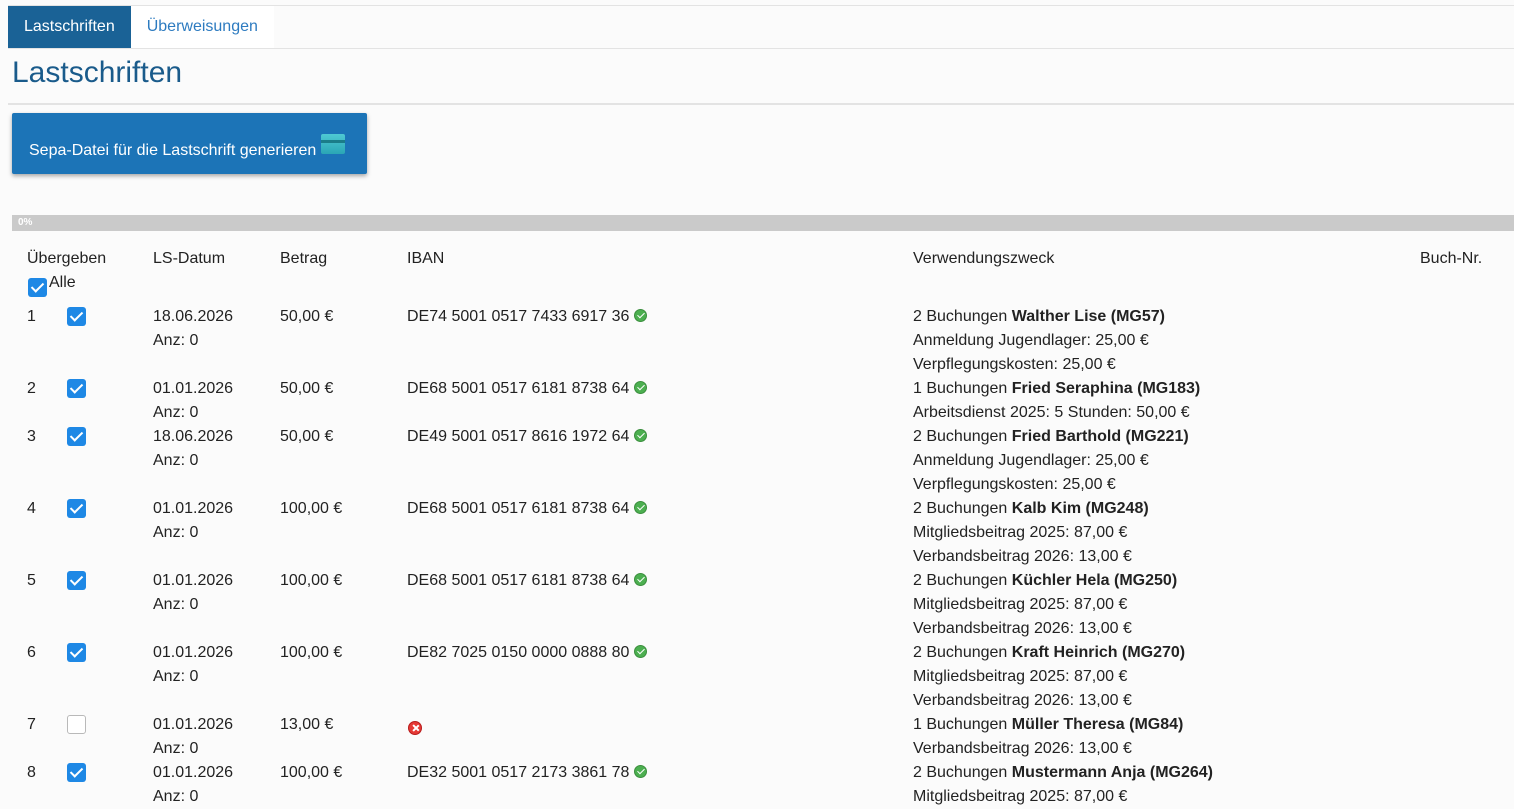  I want to click on row-purpose-title: 2 Buchungen Kraft Heinrich (MG270), so click(1049, 653).